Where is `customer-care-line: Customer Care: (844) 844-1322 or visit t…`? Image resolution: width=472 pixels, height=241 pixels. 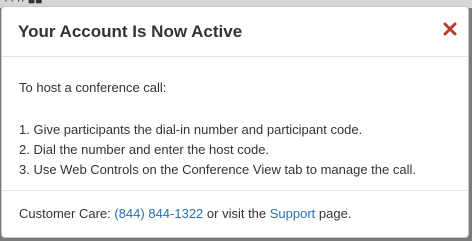
customer-care-line: Customer Care: (844) 844-1322 or visit t… is located at coordinates (185, 213).